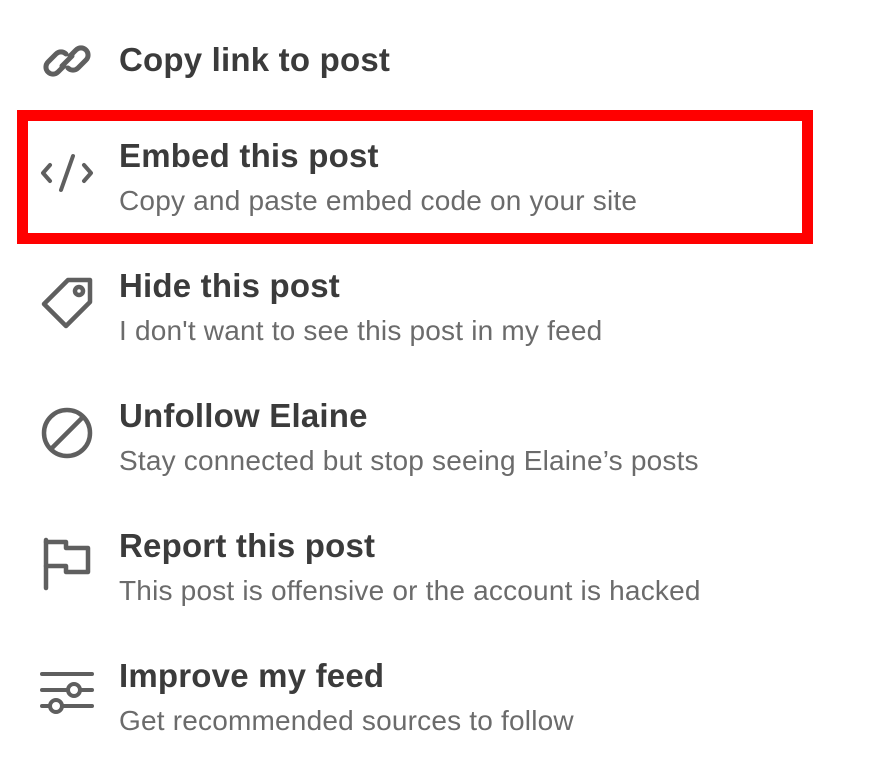 This screenshot has height=765, width=882. Describe the element at coordinates (361, 330) in the screenshot. I see `menu-item-subtitle: I don't want to see this post in my feed` at that location.